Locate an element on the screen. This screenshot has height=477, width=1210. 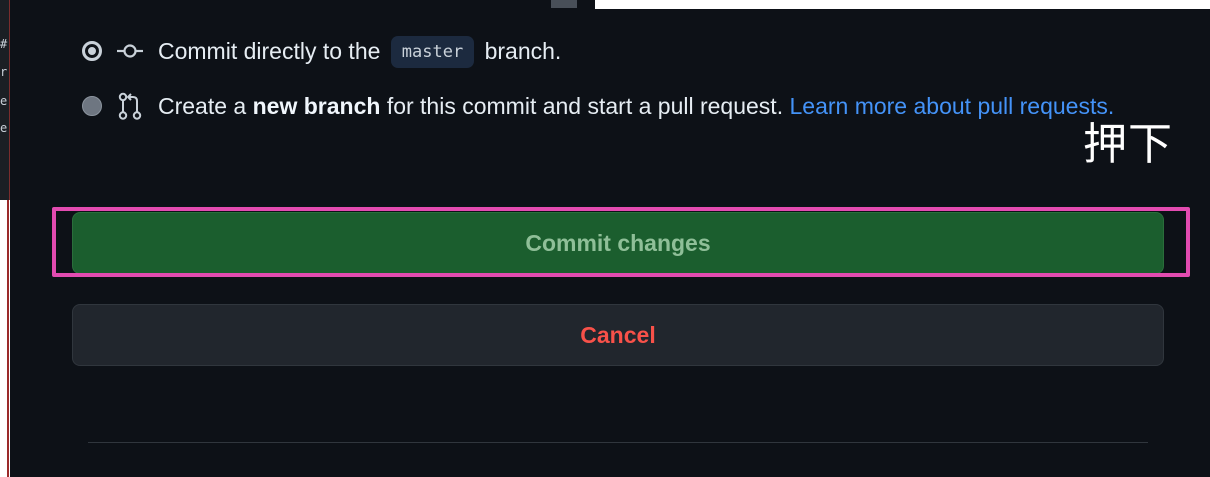
commit-direct-text-after: branch. is located at coordinates (523, 51).